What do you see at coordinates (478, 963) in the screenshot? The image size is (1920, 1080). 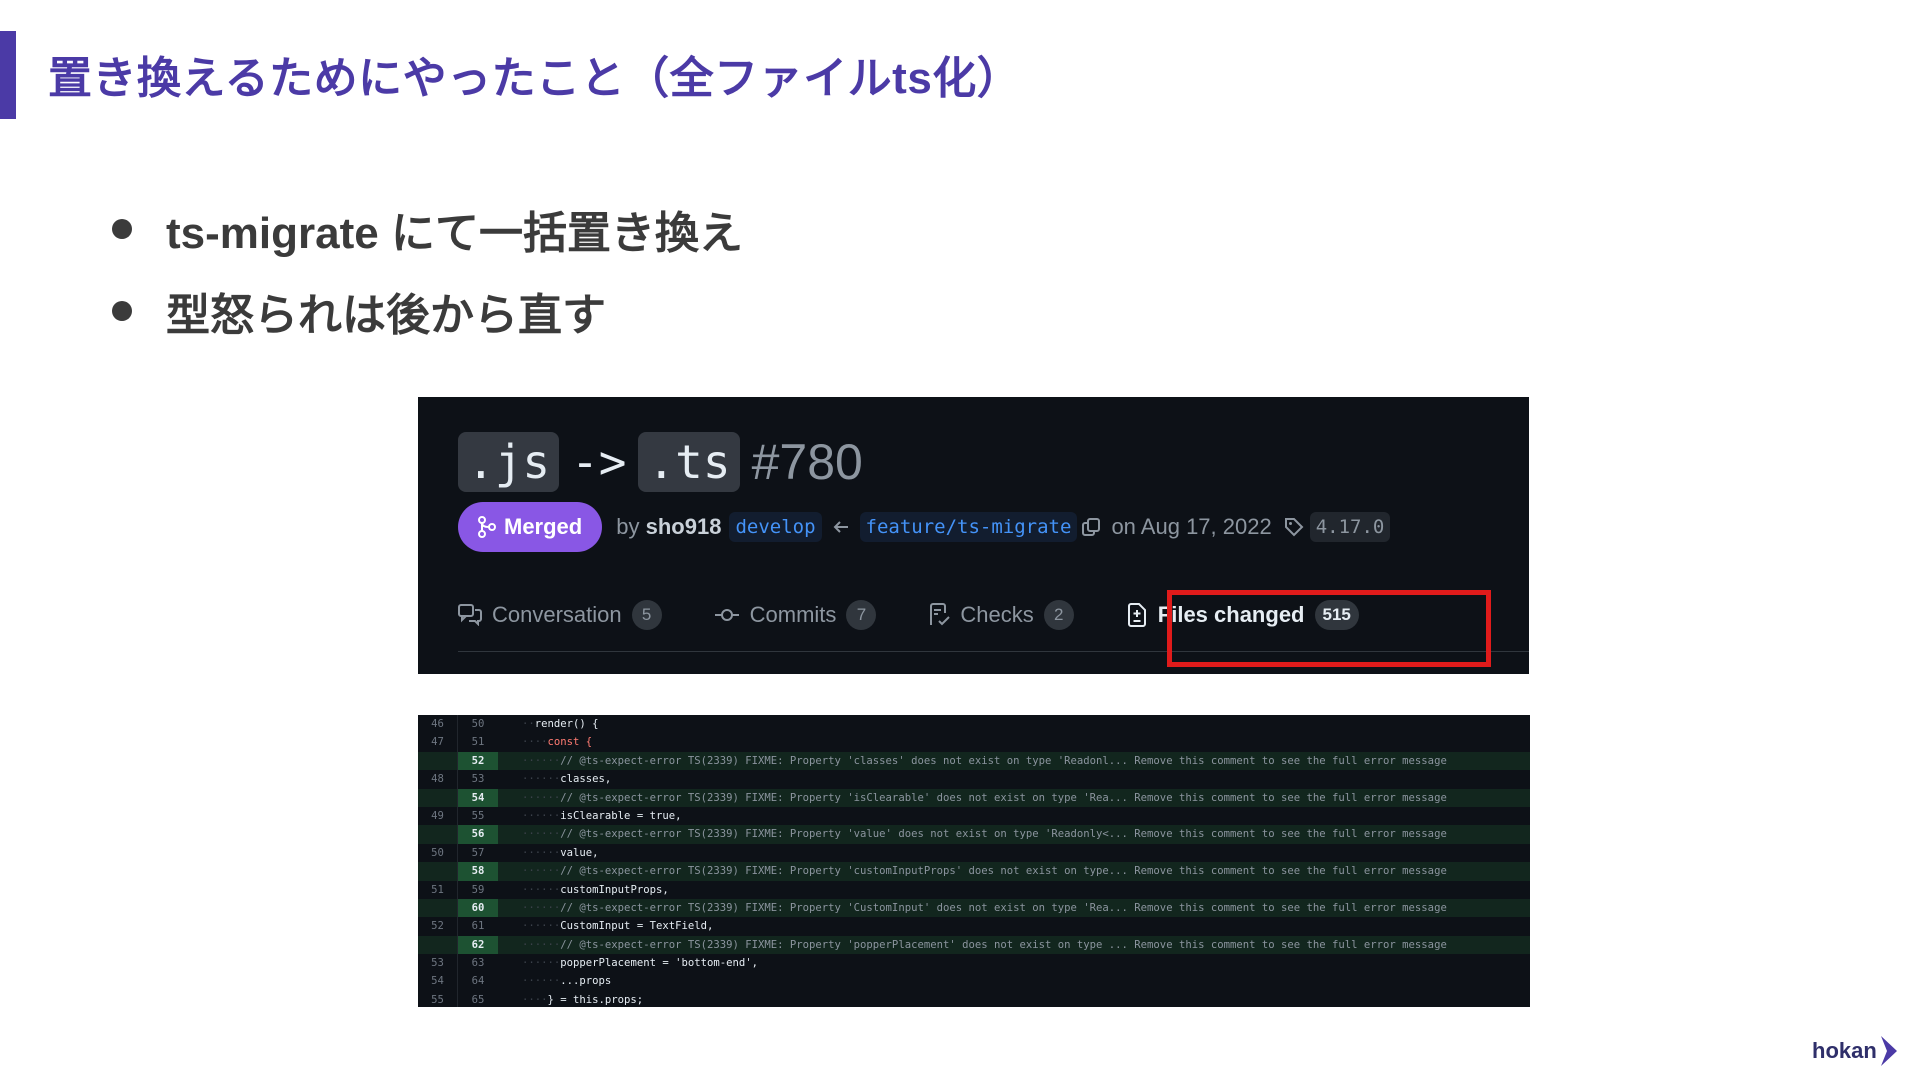 I see `new-line-number: 63` at bounding box center [478, 963].